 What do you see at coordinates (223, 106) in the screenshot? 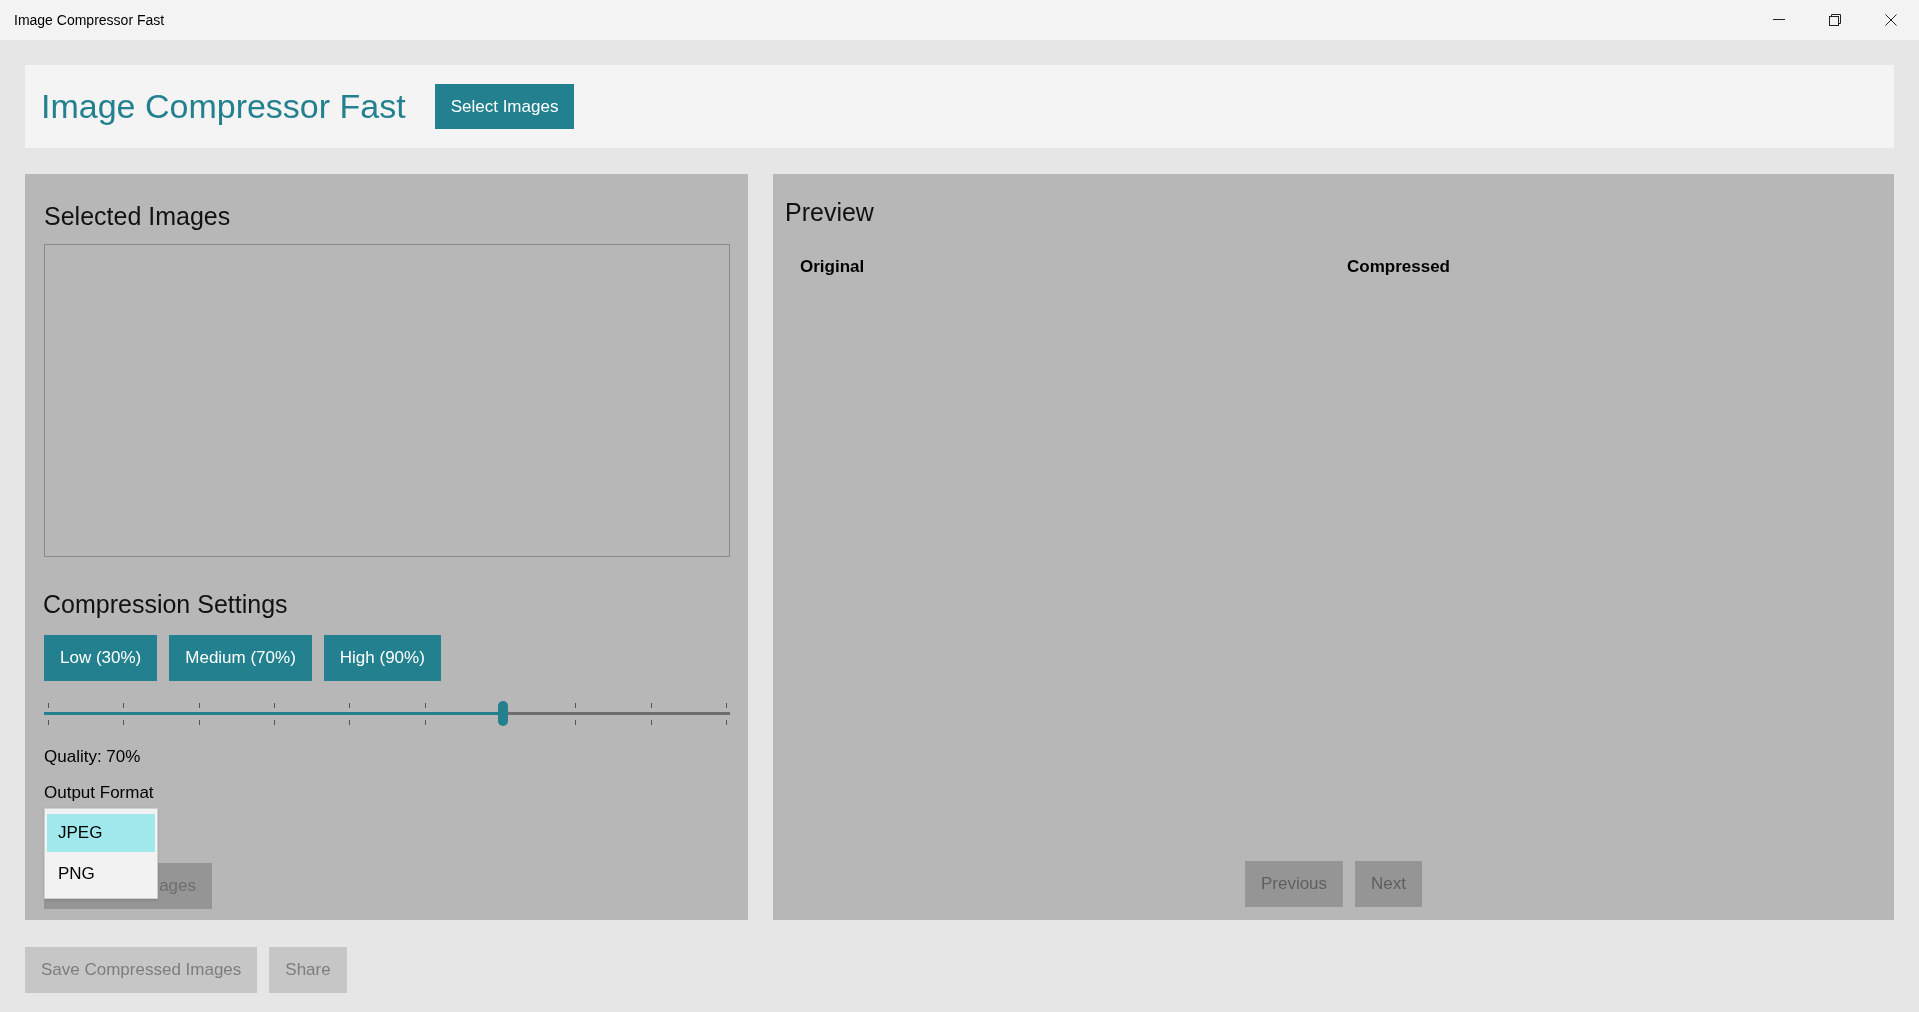
I see `app-title: Image Compressor Fast` at bounding box center [223, 106].